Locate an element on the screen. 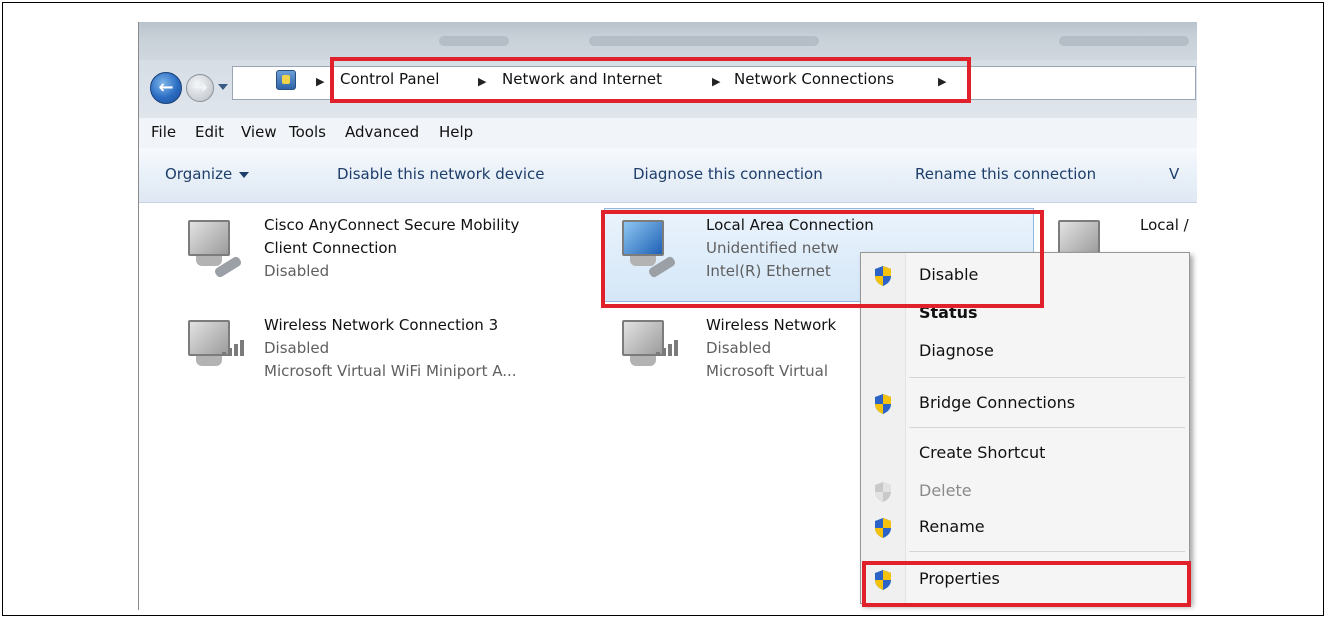 The width and height of the screenshot is (1328, 620). menu-item-diagnose: Diagnose is located at coordinates (1025, 351).